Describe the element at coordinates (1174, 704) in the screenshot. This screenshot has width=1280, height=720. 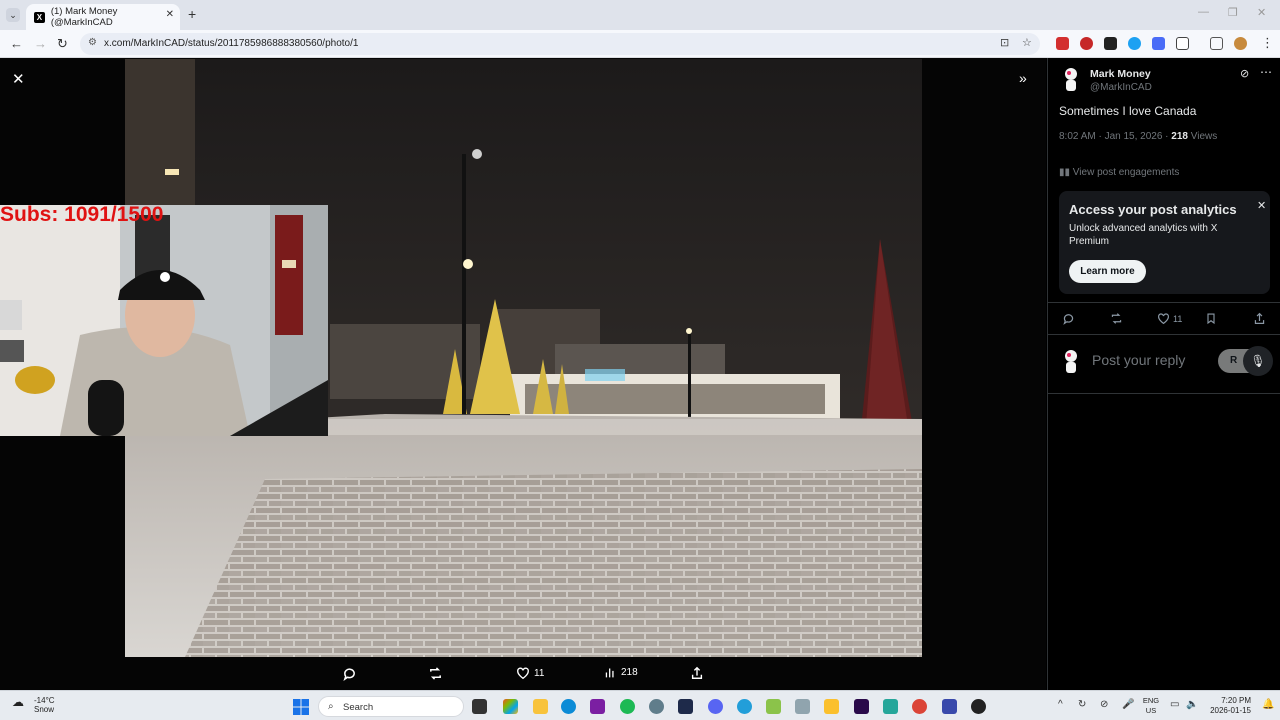
I see `display-icon: ▭` at that location.